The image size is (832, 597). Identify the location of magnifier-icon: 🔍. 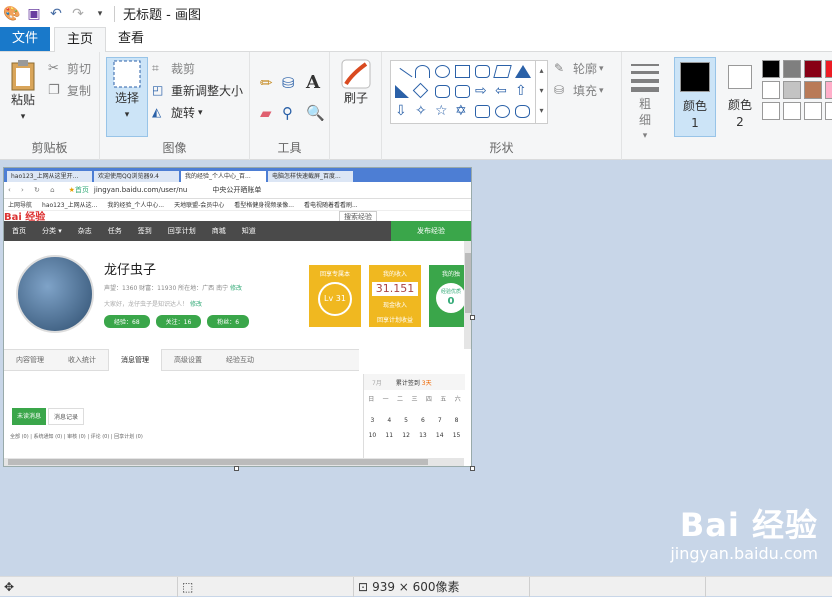
(315, 113).